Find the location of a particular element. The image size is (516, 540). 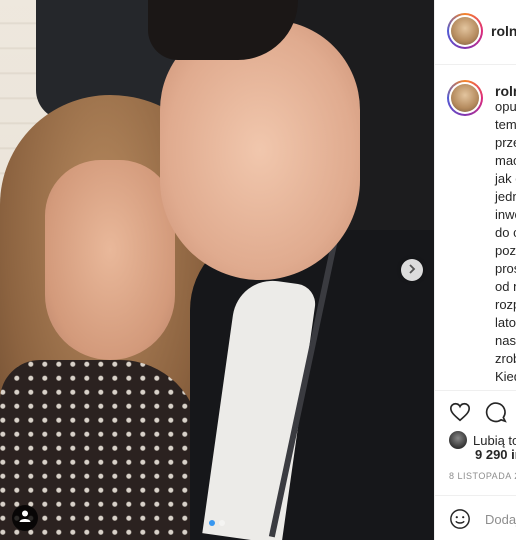

avatar is located at coordinates (465, 31).